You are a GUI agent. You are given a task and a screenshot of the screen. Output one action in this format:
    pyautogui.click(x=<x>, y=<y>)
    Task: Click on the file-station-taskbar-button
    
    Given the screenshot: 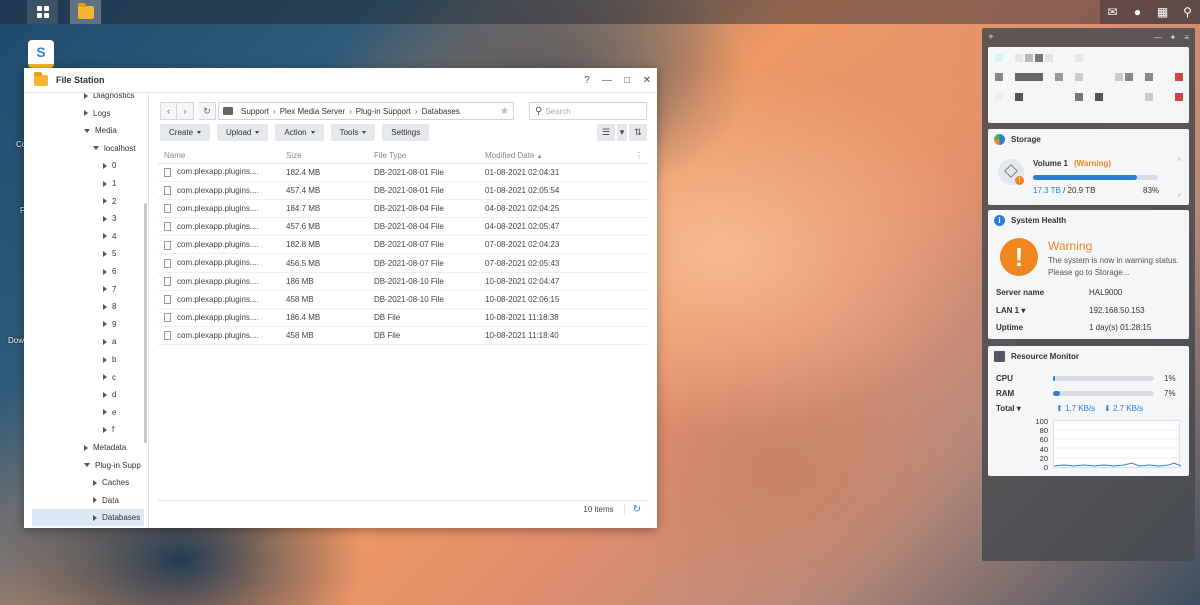 What is the action you would take?
    pyautogui.click(x=85, y=12)
    